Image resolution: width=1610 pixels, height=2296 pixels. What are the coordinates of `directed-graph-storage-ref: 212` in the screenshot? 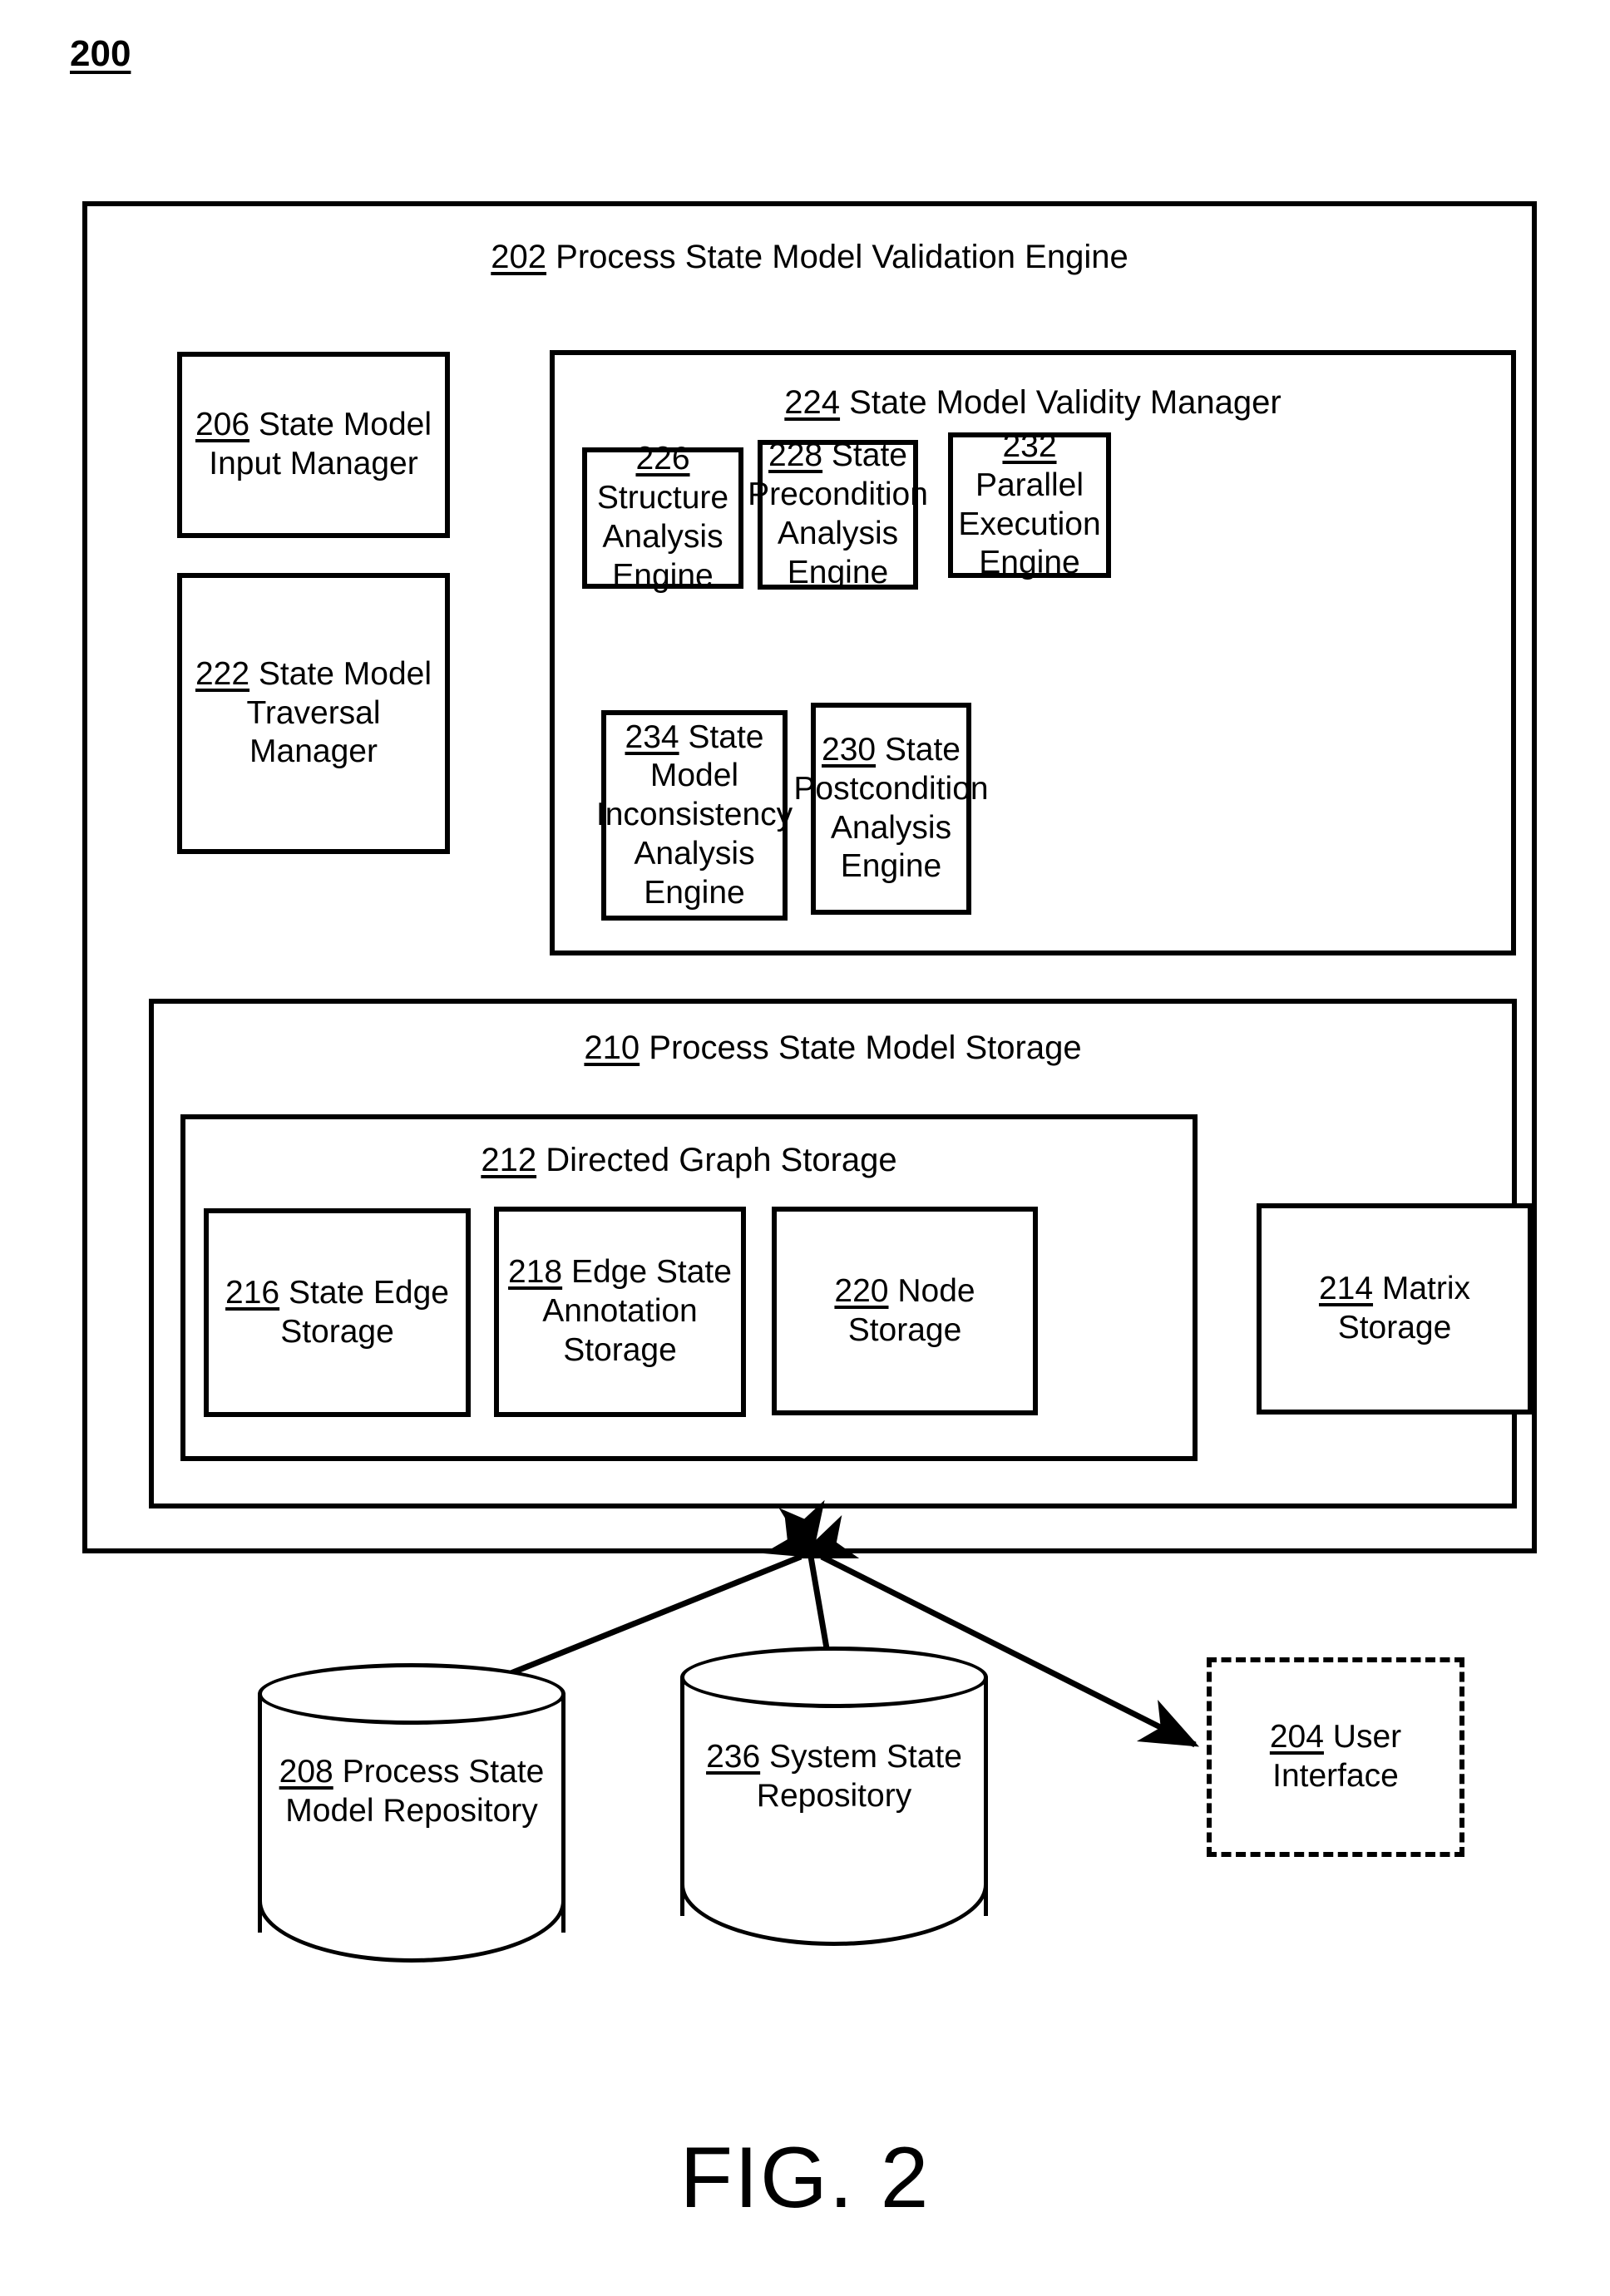 It's located at (509, 1160).